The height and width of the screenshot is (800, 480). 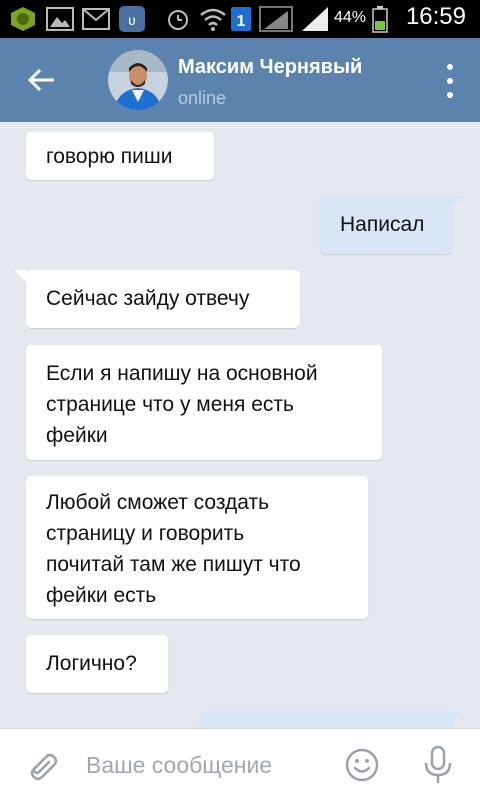 I want to click on message-input, so click(x=206, y=765).